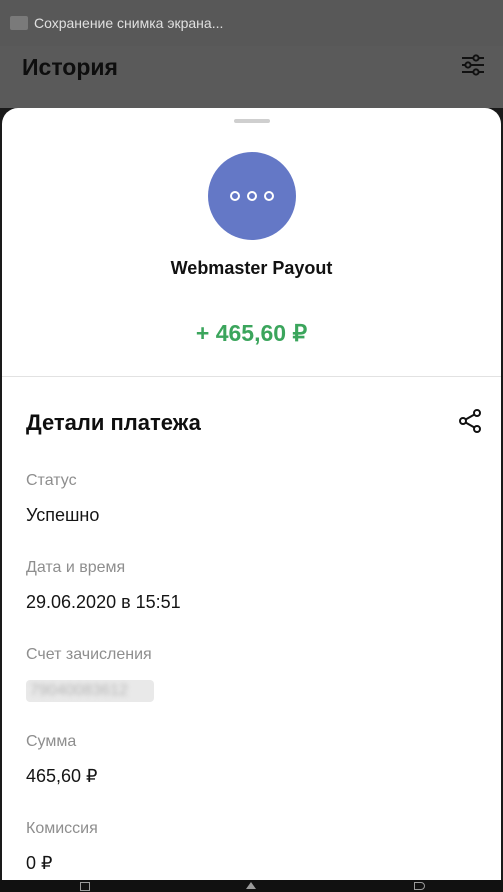 The image size is (503, 892). I want to click on screenshot-icon, so click(19, 23).